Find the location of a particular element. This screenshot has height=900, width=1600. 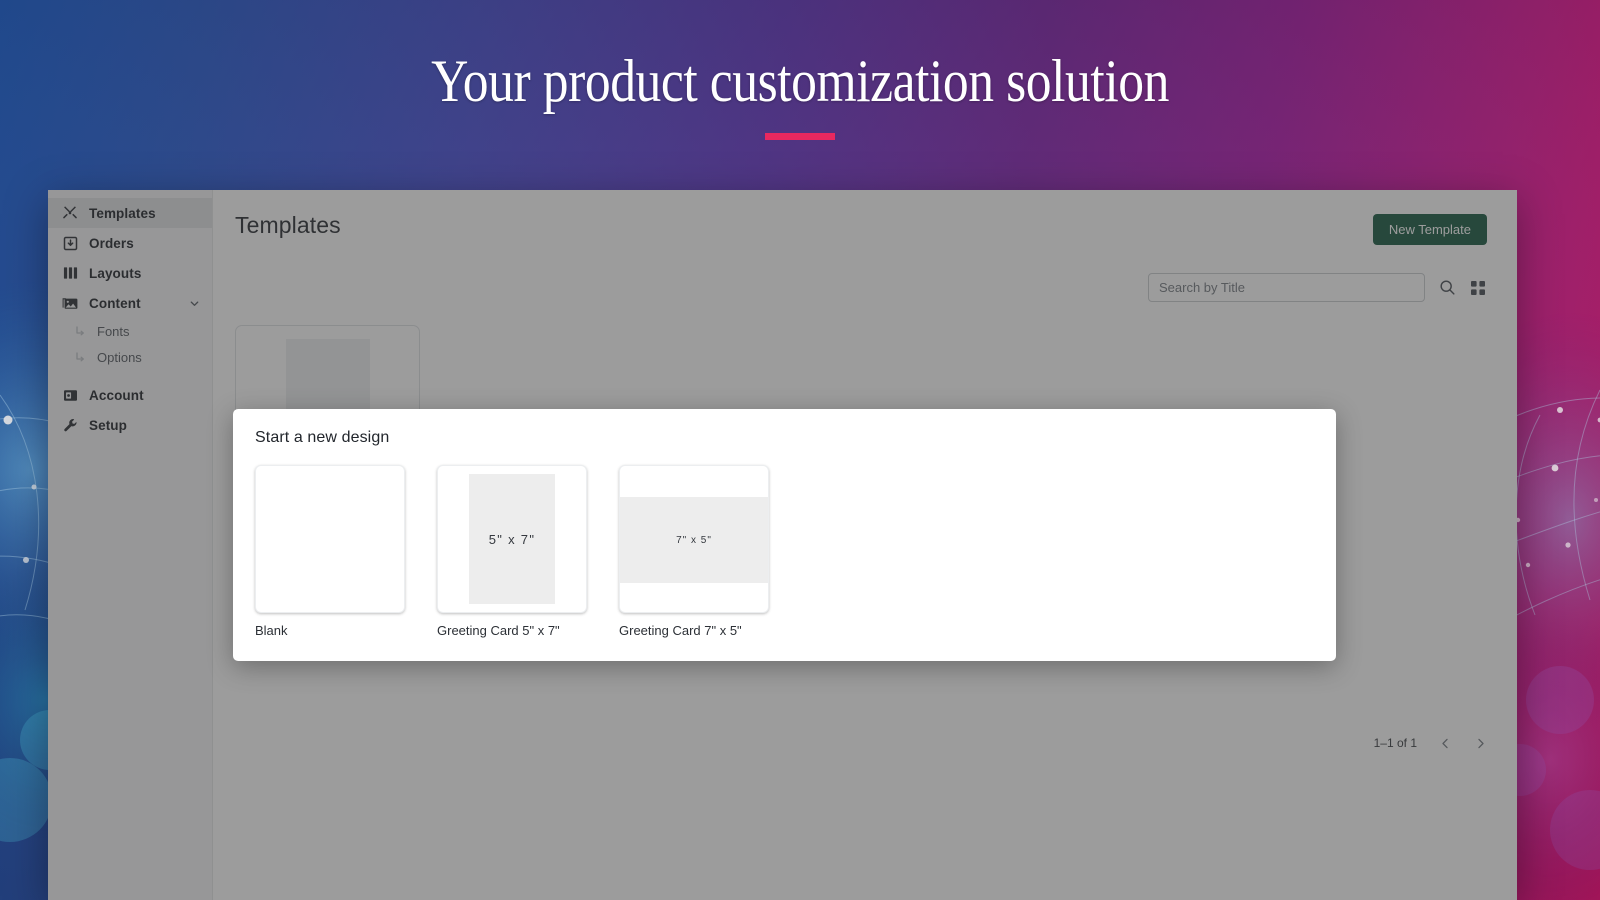

design-thumbnail-portrait: 5" x 7" is located at coordinates (512, 539).